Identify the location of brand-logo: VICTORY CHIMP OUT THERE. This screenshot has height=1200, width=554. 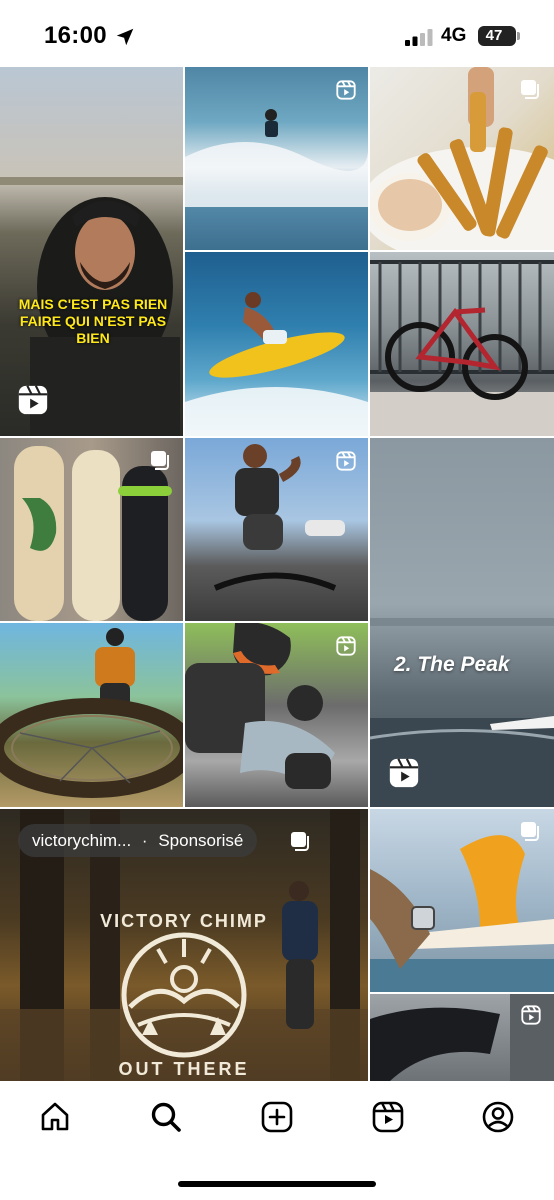
(184, 995).